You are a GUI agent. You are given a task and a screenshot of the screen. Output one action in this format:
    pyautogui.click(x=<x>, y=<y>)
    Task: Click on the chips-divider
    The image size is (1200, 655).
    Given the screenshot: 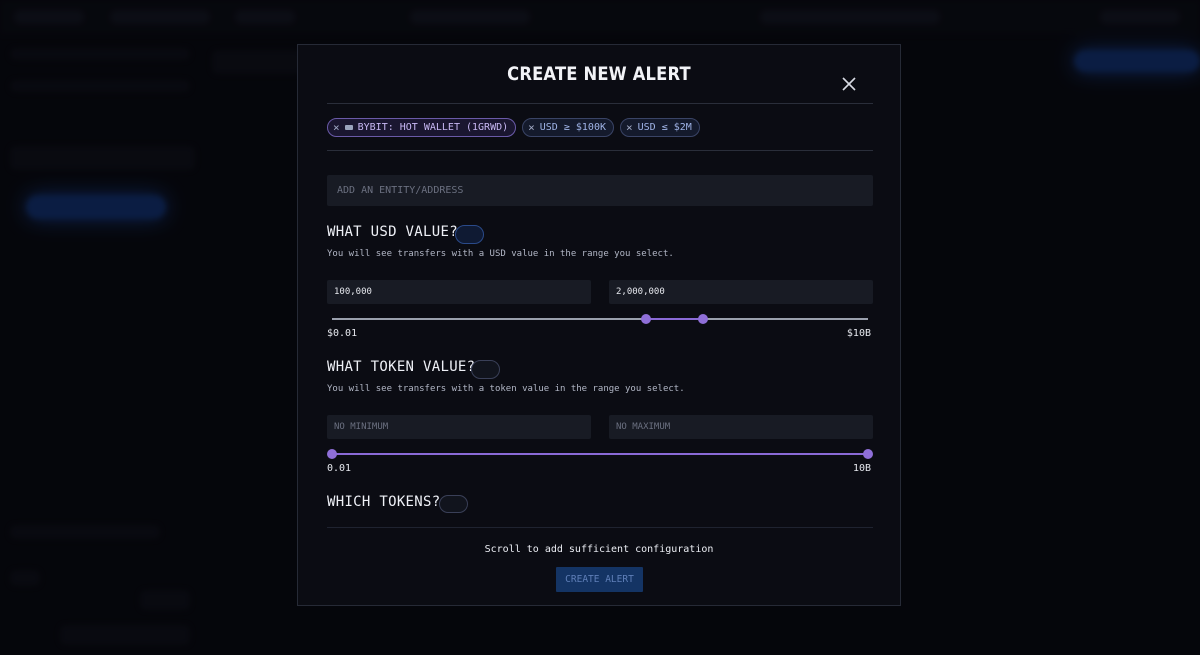 What is the action you would take?
    pyautogui.click(x=600, y=150)
    